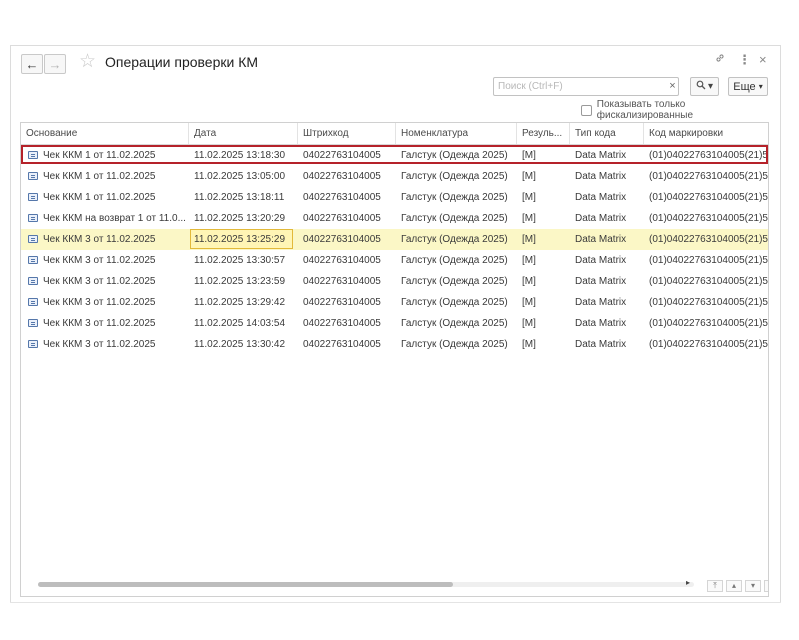  Describe the element at coordinates (245, 584) in the screenshot. I see `horizontal-scrollbar-thumb` at that location.